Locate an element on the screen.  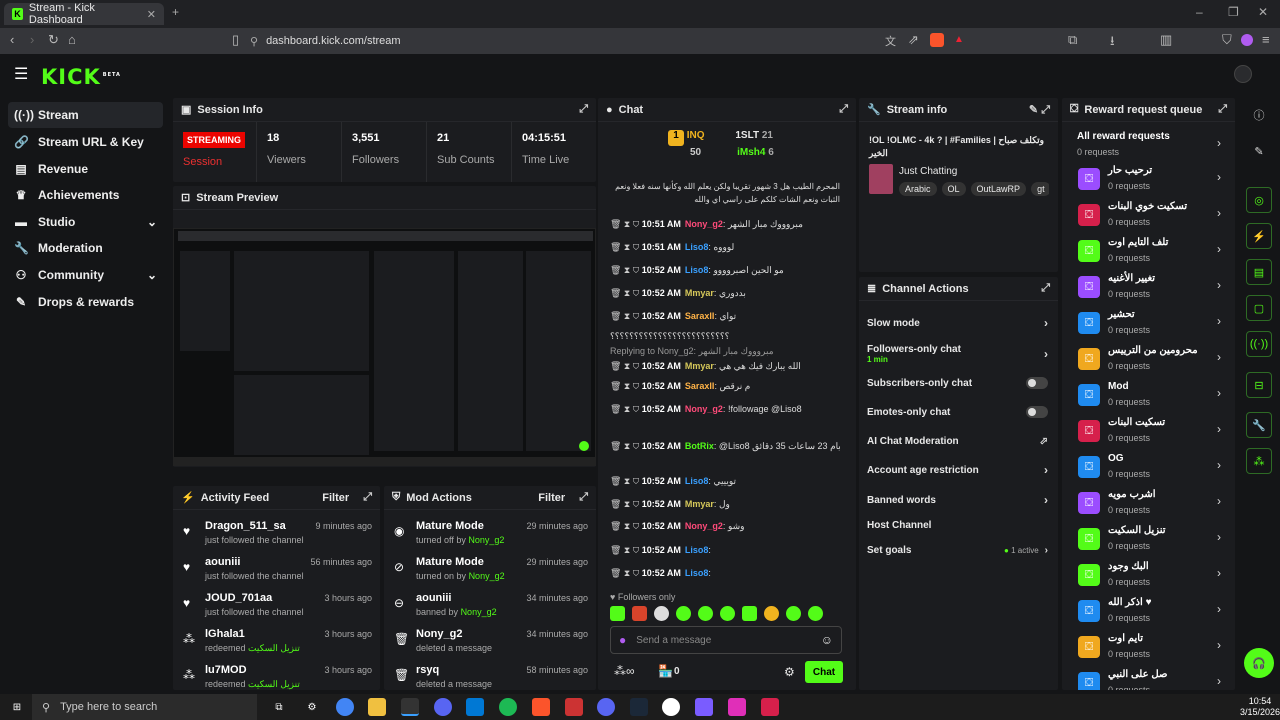
sidebar-toggle-icon: ▥ is located at coordinates (1166, 40).